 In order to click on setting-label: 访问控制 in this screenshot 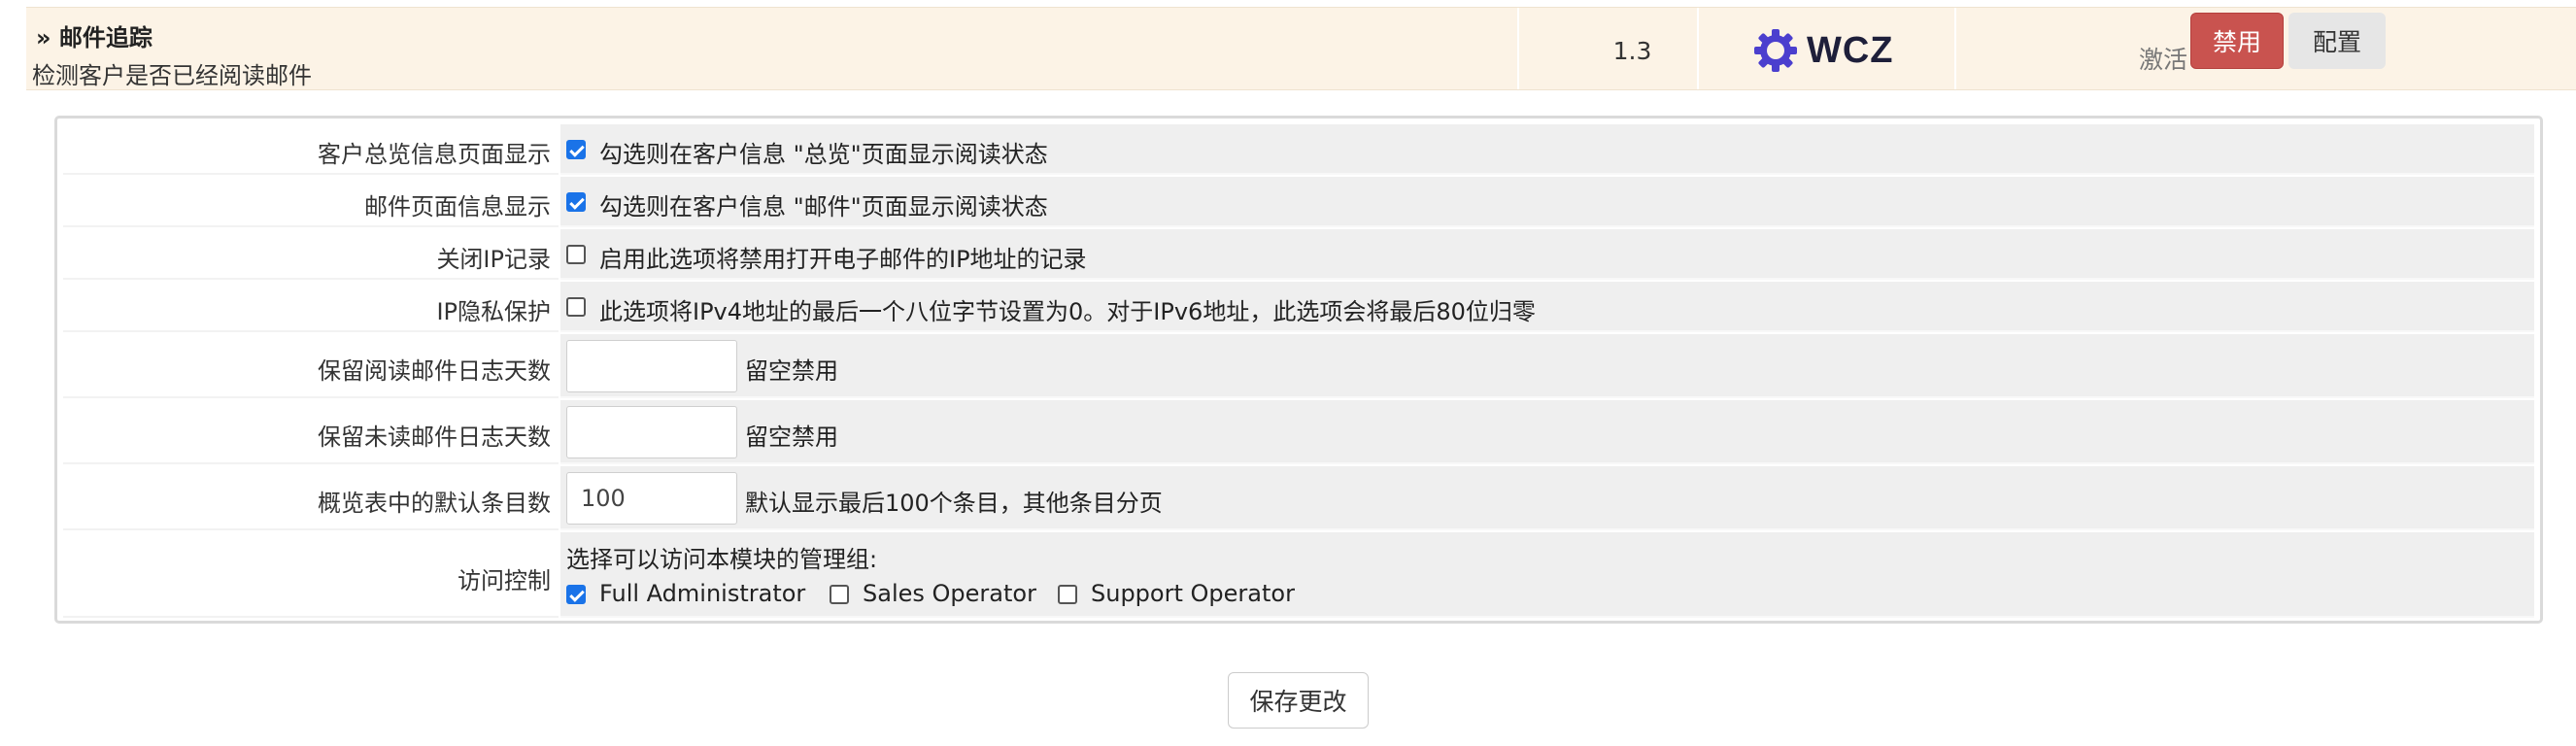, I will do `click(504, 580)`.